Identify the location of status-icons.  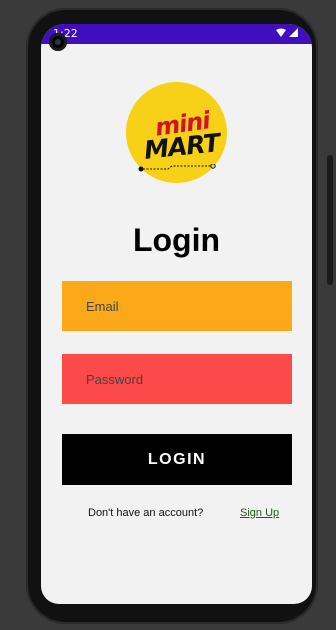
(287, 32).